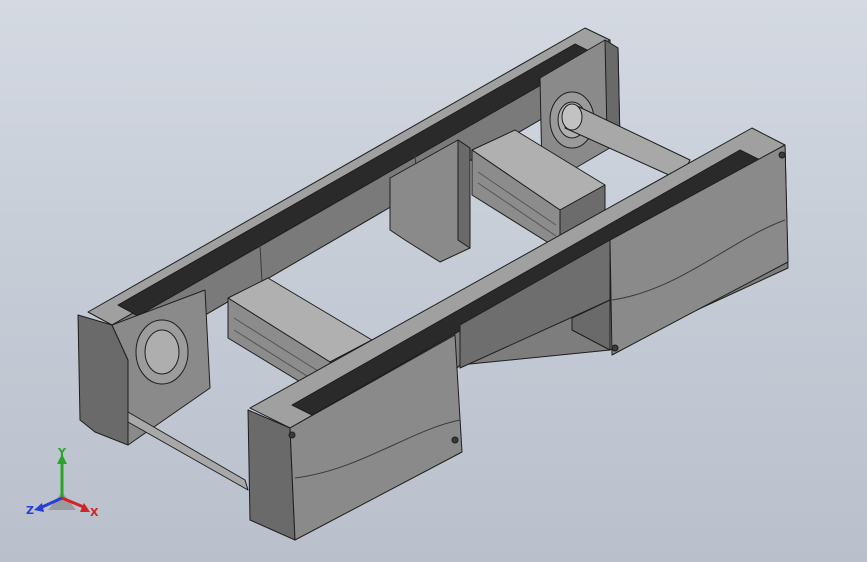 This screenshot has height=562, width=867. What do you see at coordinates (188, 451) in the screenshot?
I see `lower-shaft` at bounding box center [188, 451].